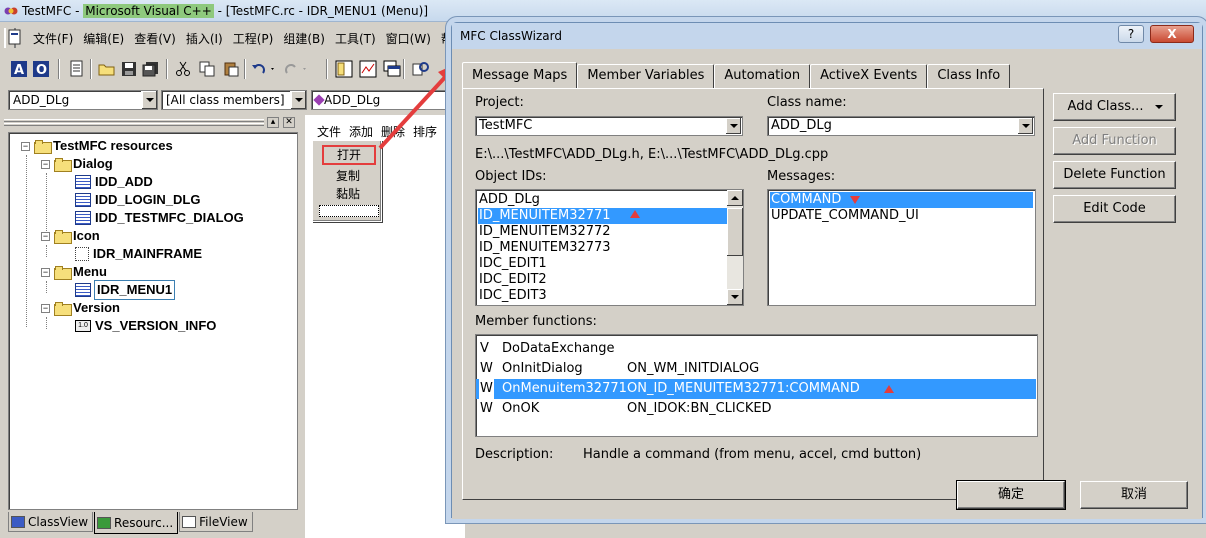 This screenshot has width=1206, height=538. Describe the element at coordinates (289, 122) in the screenshot. I see `panel-close-icon: ✕` at that location.